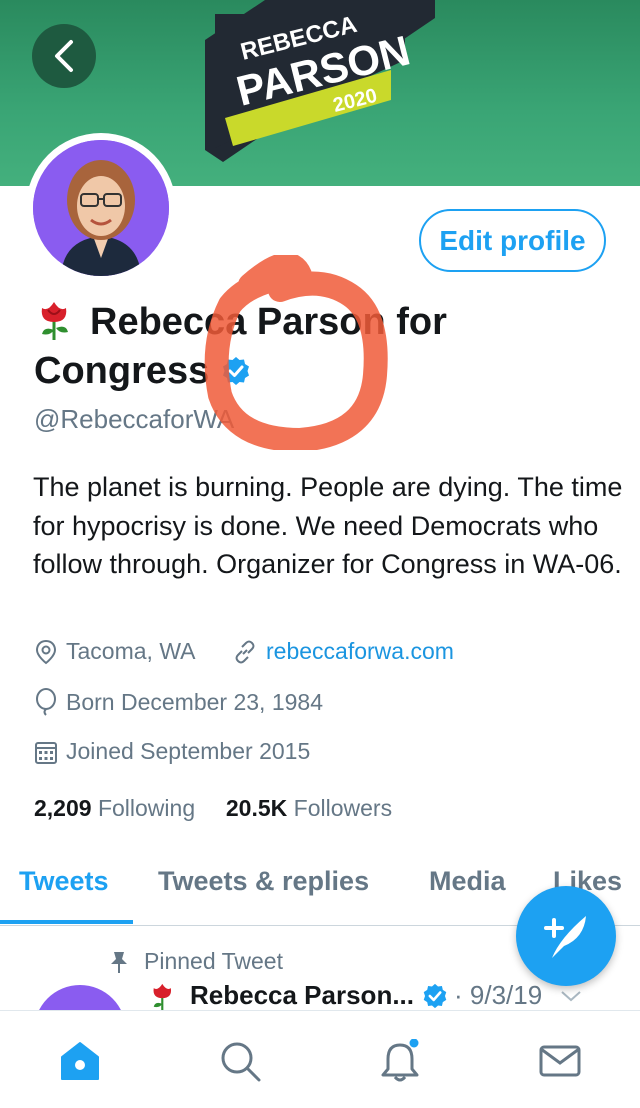 The width and height of the screenshot is (640, 1108). I want to click on follow-counts: 2,209 Following 20.5K Followers, so click(213, 808).